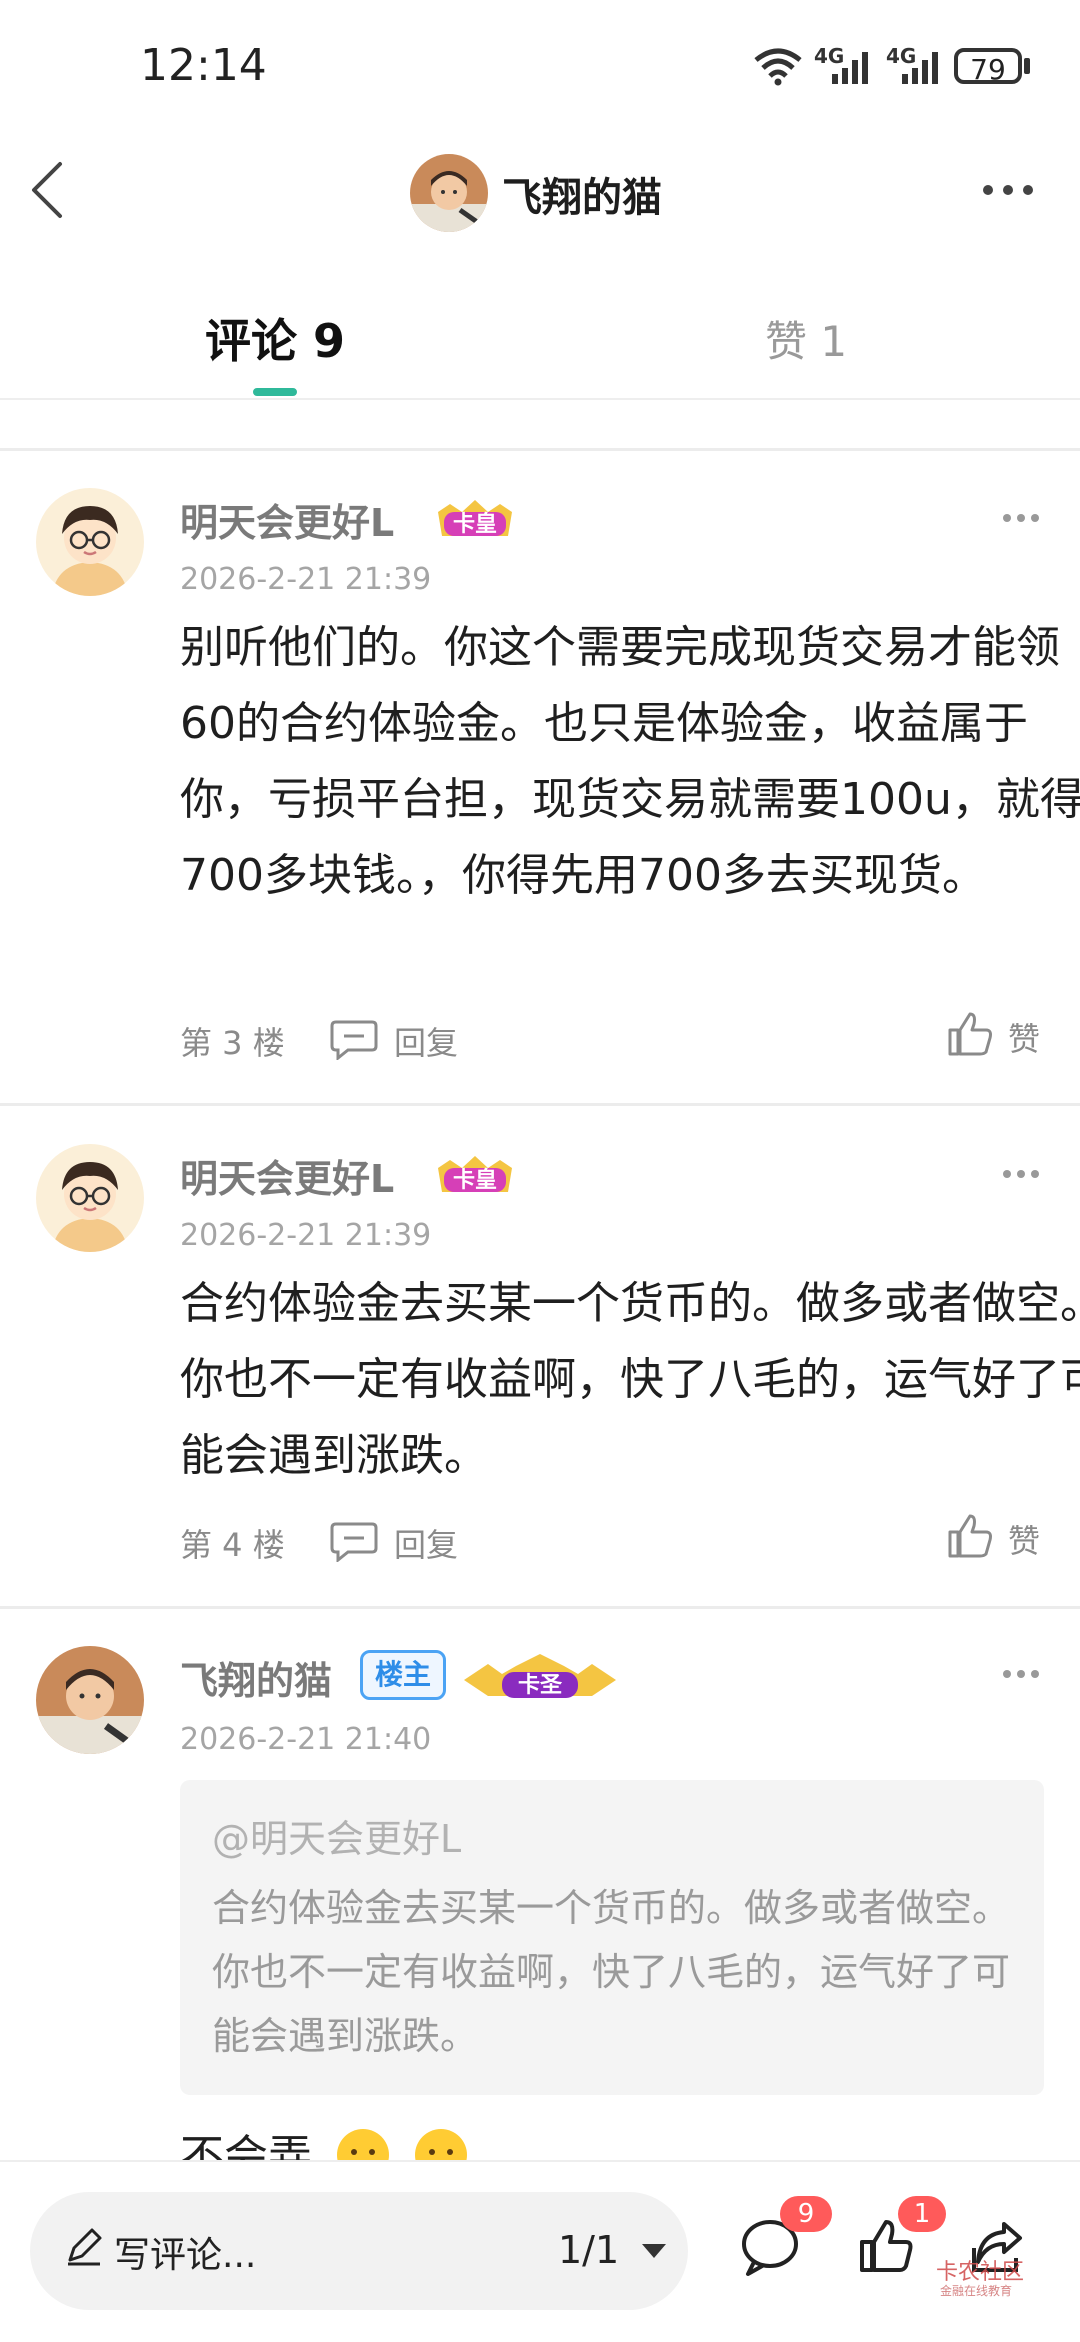 The image size is (1080, 2342). I want to click on badge-crown: 卡圣, so click(540, 1676).